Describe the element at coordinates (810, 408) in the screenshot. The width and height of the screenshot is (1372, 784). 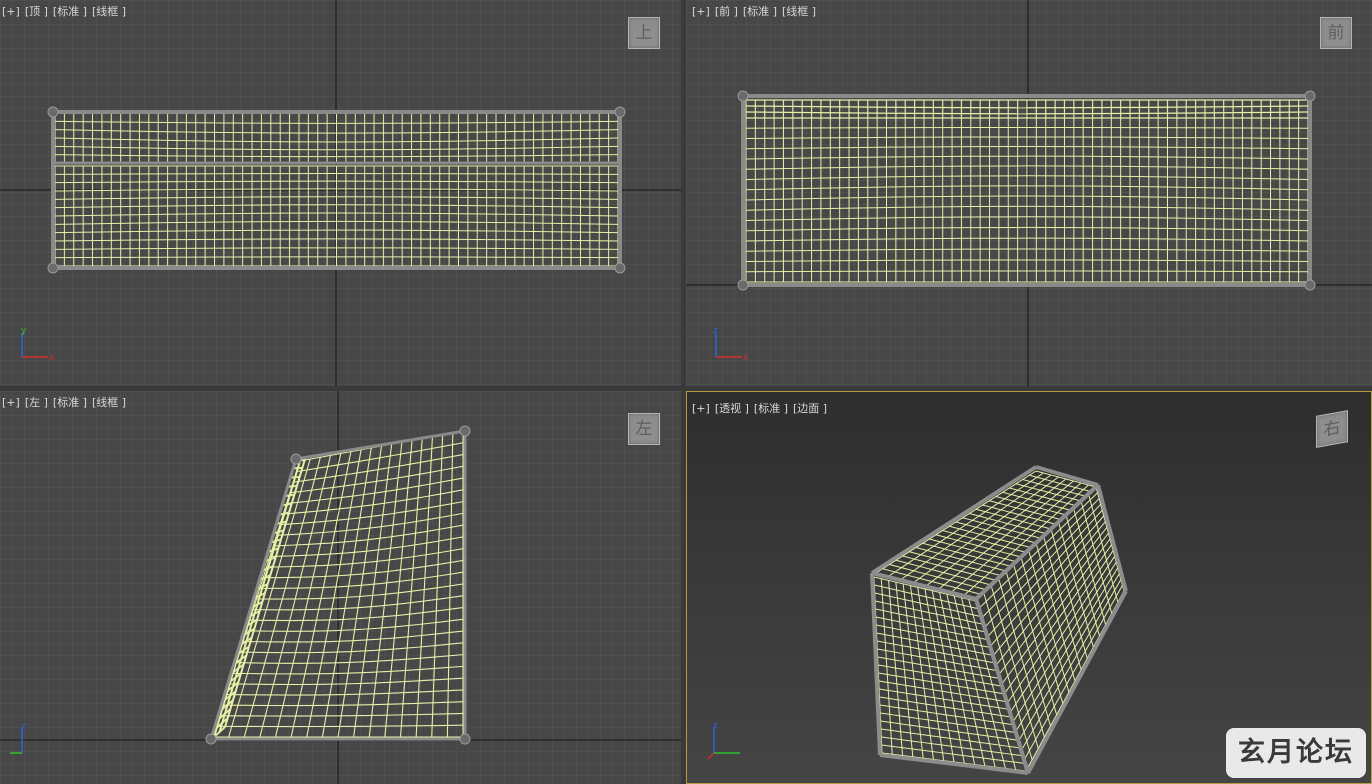
I see `render-mode: [边面 ]` at that location.